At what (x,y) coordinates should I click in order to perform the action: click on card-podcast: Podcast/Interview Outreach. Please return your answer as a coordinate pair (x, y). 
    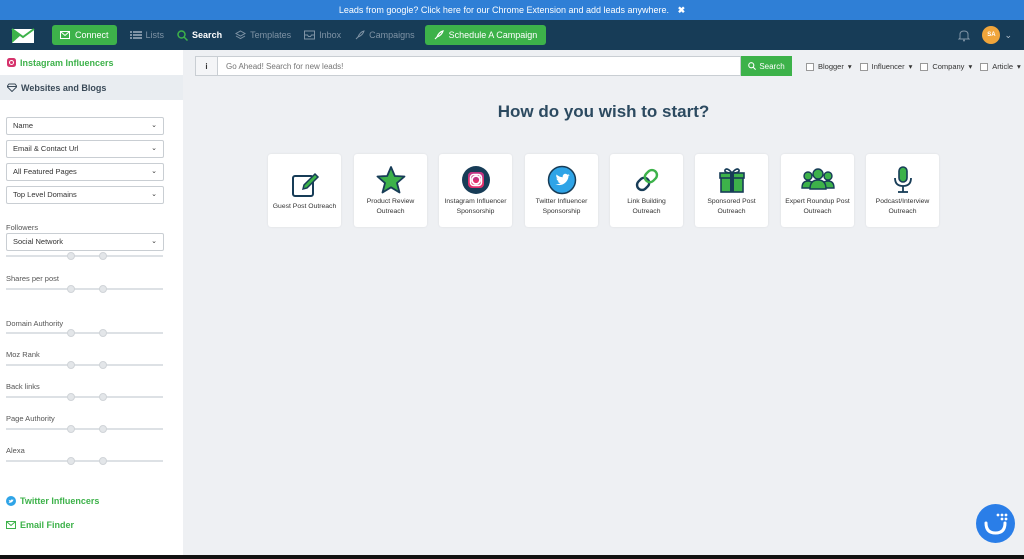
    Looking at the image, I should click on (902, 190).